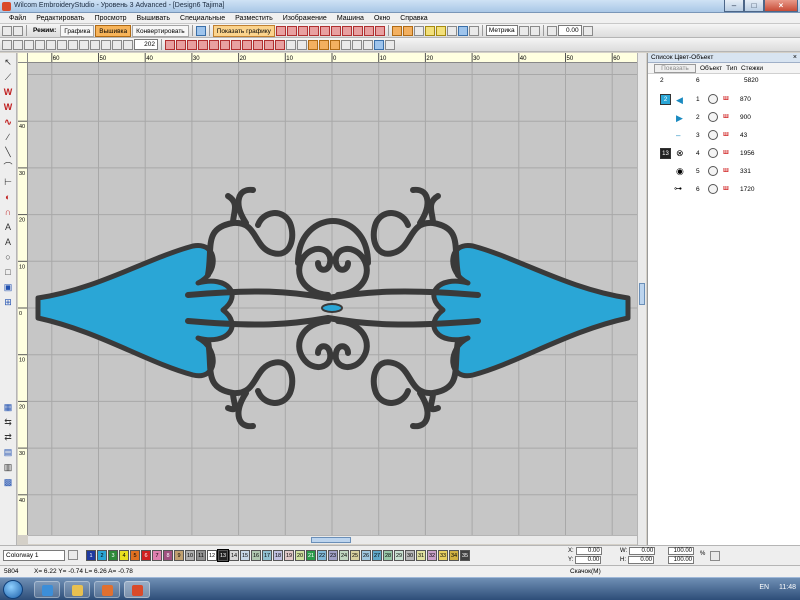 The image size is (800, 600). What do you see at coordinates (106, 44) in the screenshot?
I see `redo-icon` at bounding box center [106, 44].